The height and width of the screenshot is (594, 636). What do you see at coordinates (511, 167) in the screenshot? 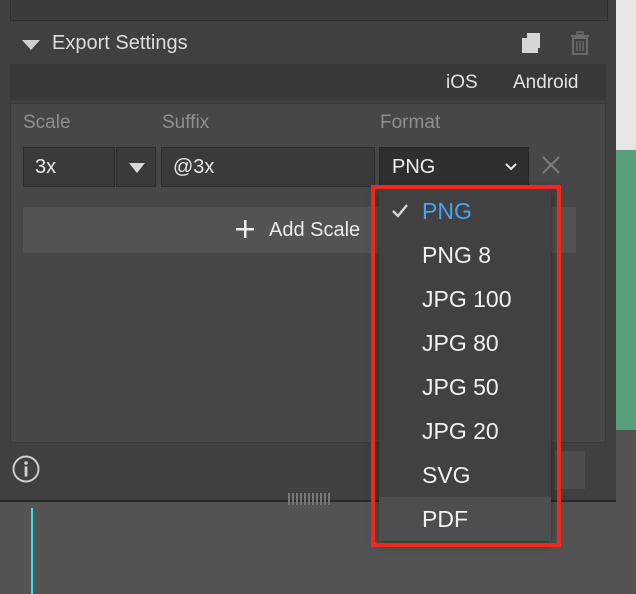
I see `chevron-down-icon` at bounding box center [511, 167].